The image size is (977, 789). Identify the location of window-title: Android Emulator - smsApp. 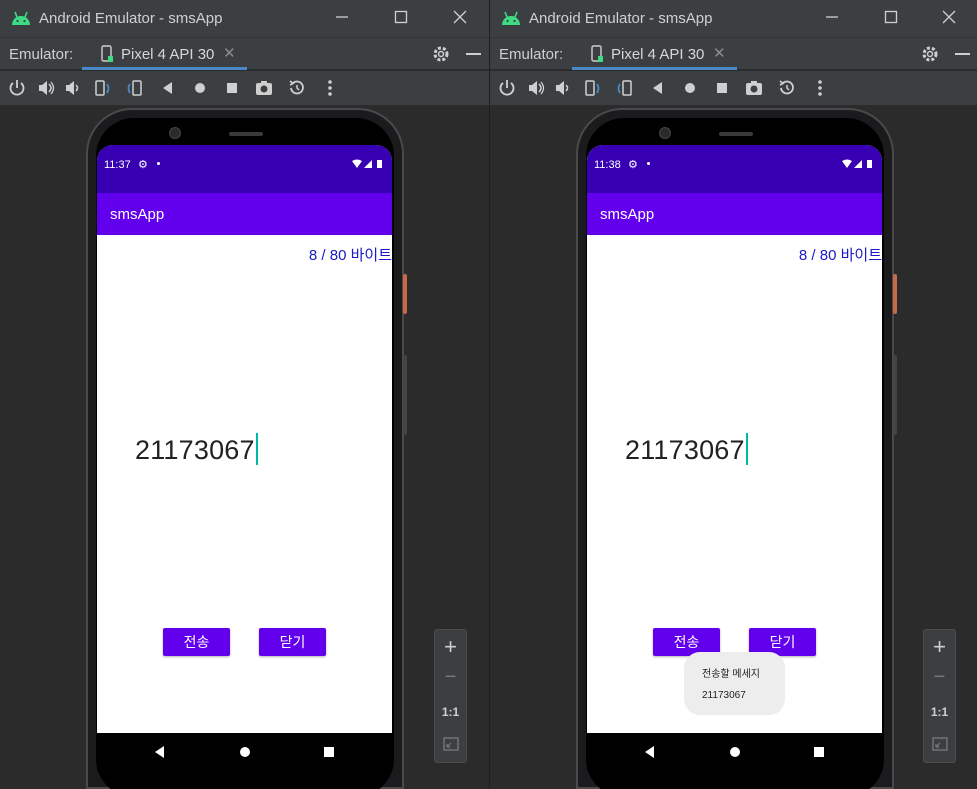
(621, 18).